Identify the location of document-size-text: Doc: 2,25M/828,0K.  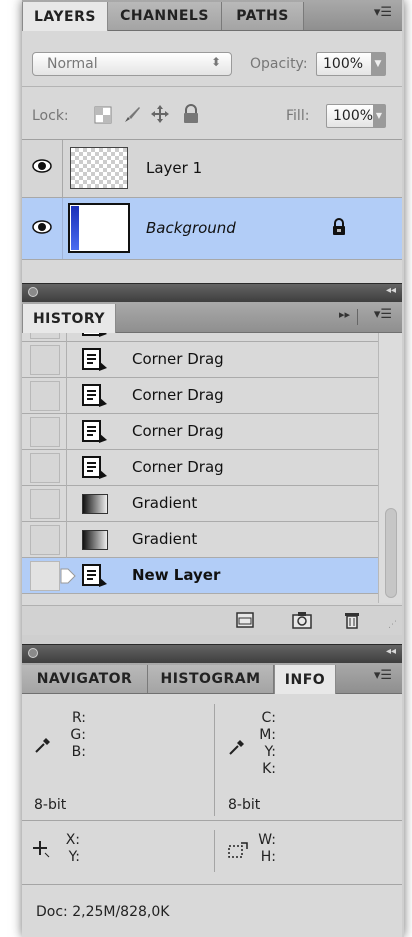
(103, 912).